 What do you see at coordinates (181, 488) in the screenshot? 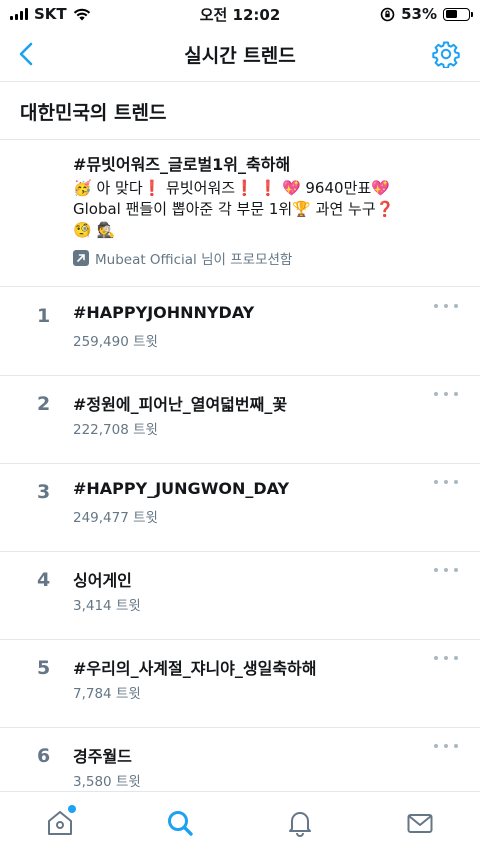
I see `trend-name: #HAPPY_JUNGWON_DAY` at bounding box center [181, 488].